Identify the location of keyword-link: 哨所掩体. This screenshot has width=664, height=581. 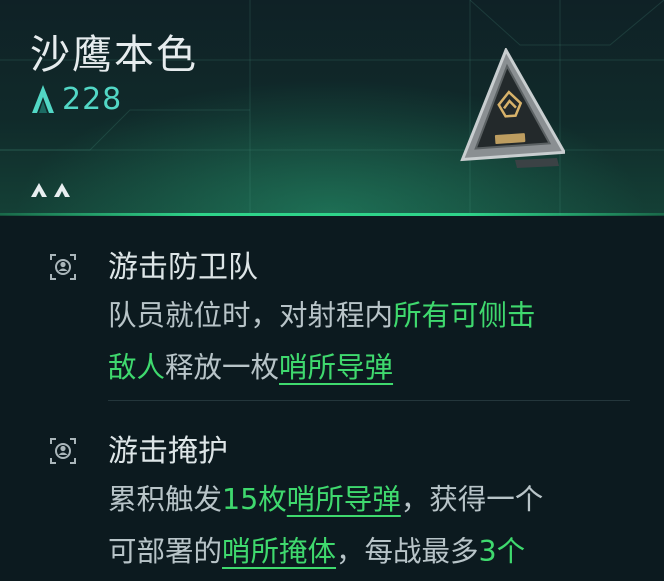
(279, 551).